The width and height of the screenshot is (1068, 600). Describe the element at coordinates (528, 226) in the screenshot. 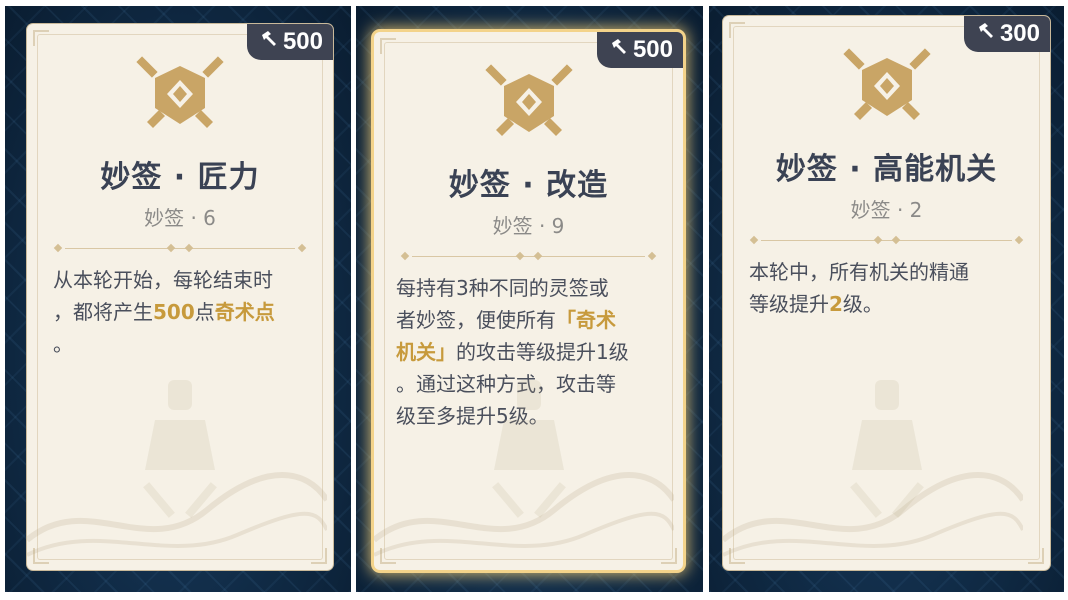

I see `card-subtitle: 妙签 · 9` at that location.